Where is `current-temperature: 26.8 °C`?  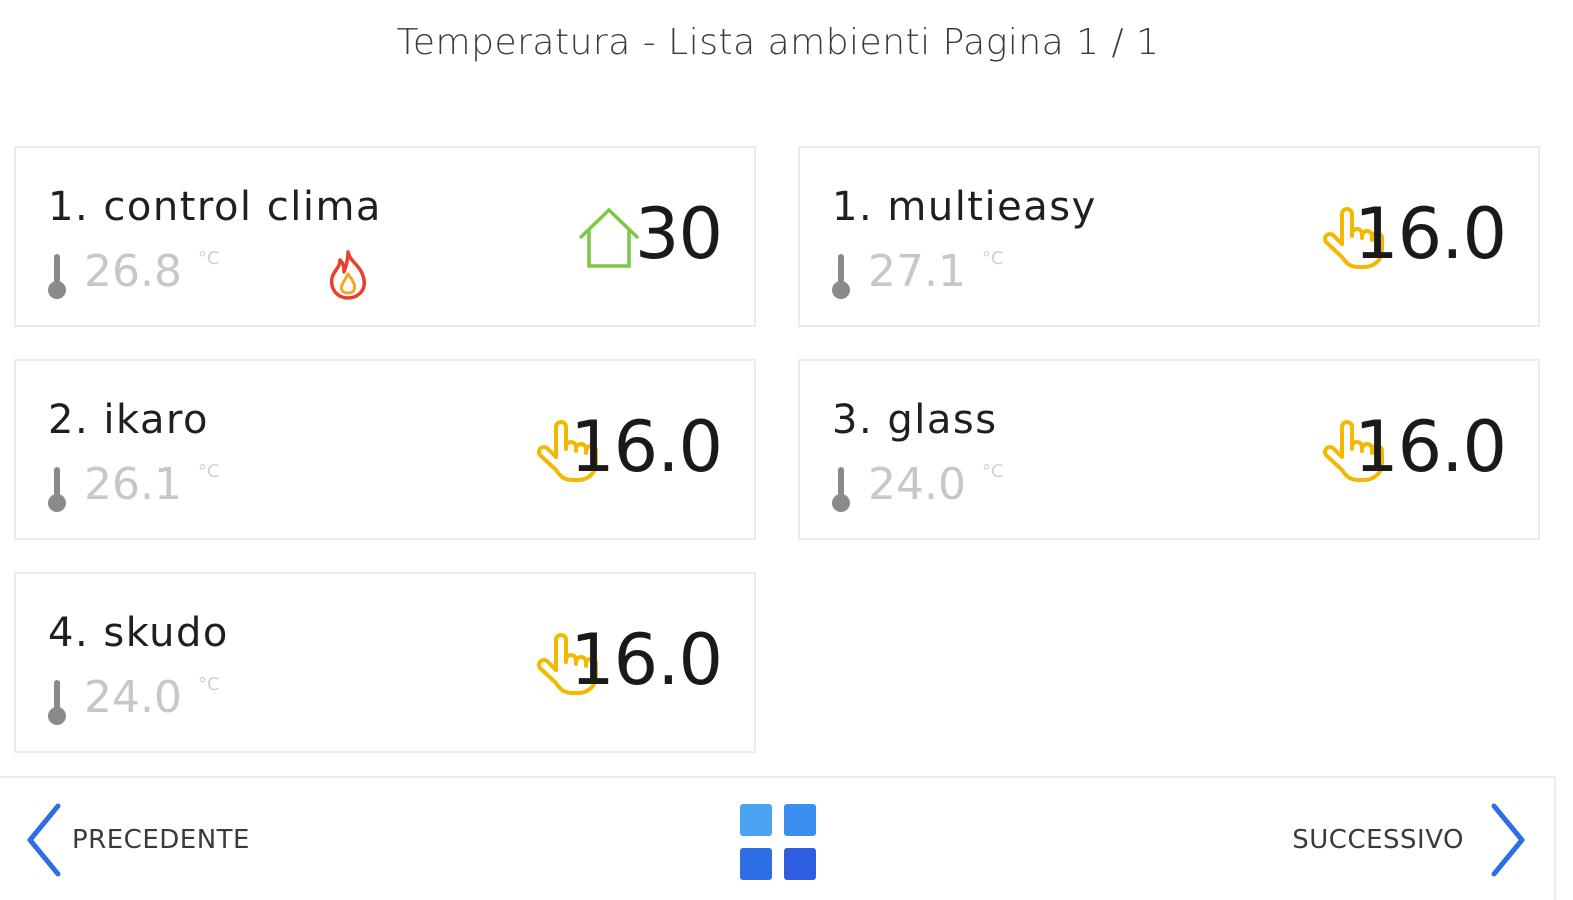
current-temperature: 26.8 °C is located at coordinates (132, 274).